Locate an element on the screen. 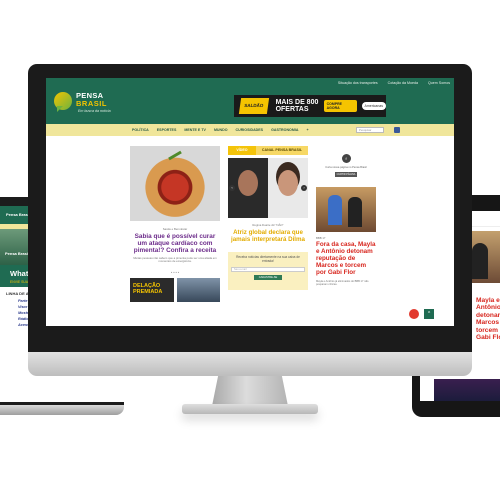 Image resolution: width=500 pixels, height=500 pixels. related-thumbnails: DELAÇÃO PREMIADA is located at coordinates (175, 290).